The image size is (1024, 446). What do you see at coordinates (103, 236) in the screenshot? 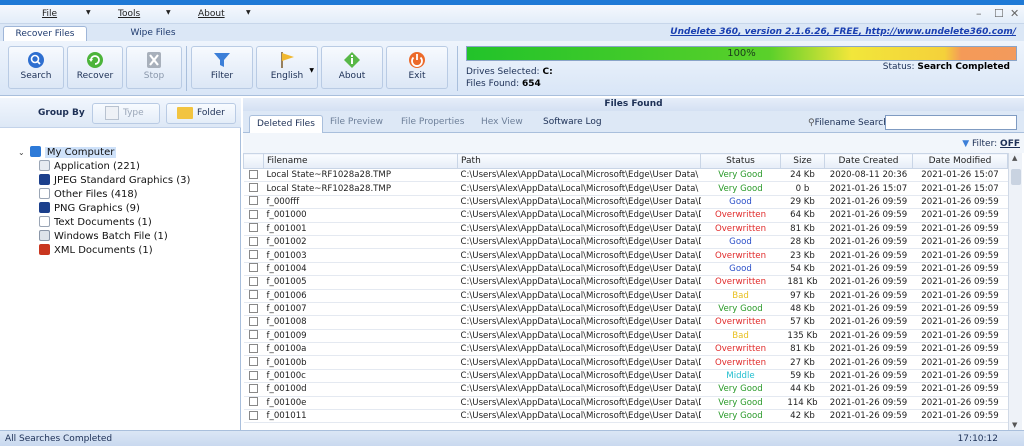
I see `tree-item-batch: Windows Batch File (1)` at bounding box center [103, 236].